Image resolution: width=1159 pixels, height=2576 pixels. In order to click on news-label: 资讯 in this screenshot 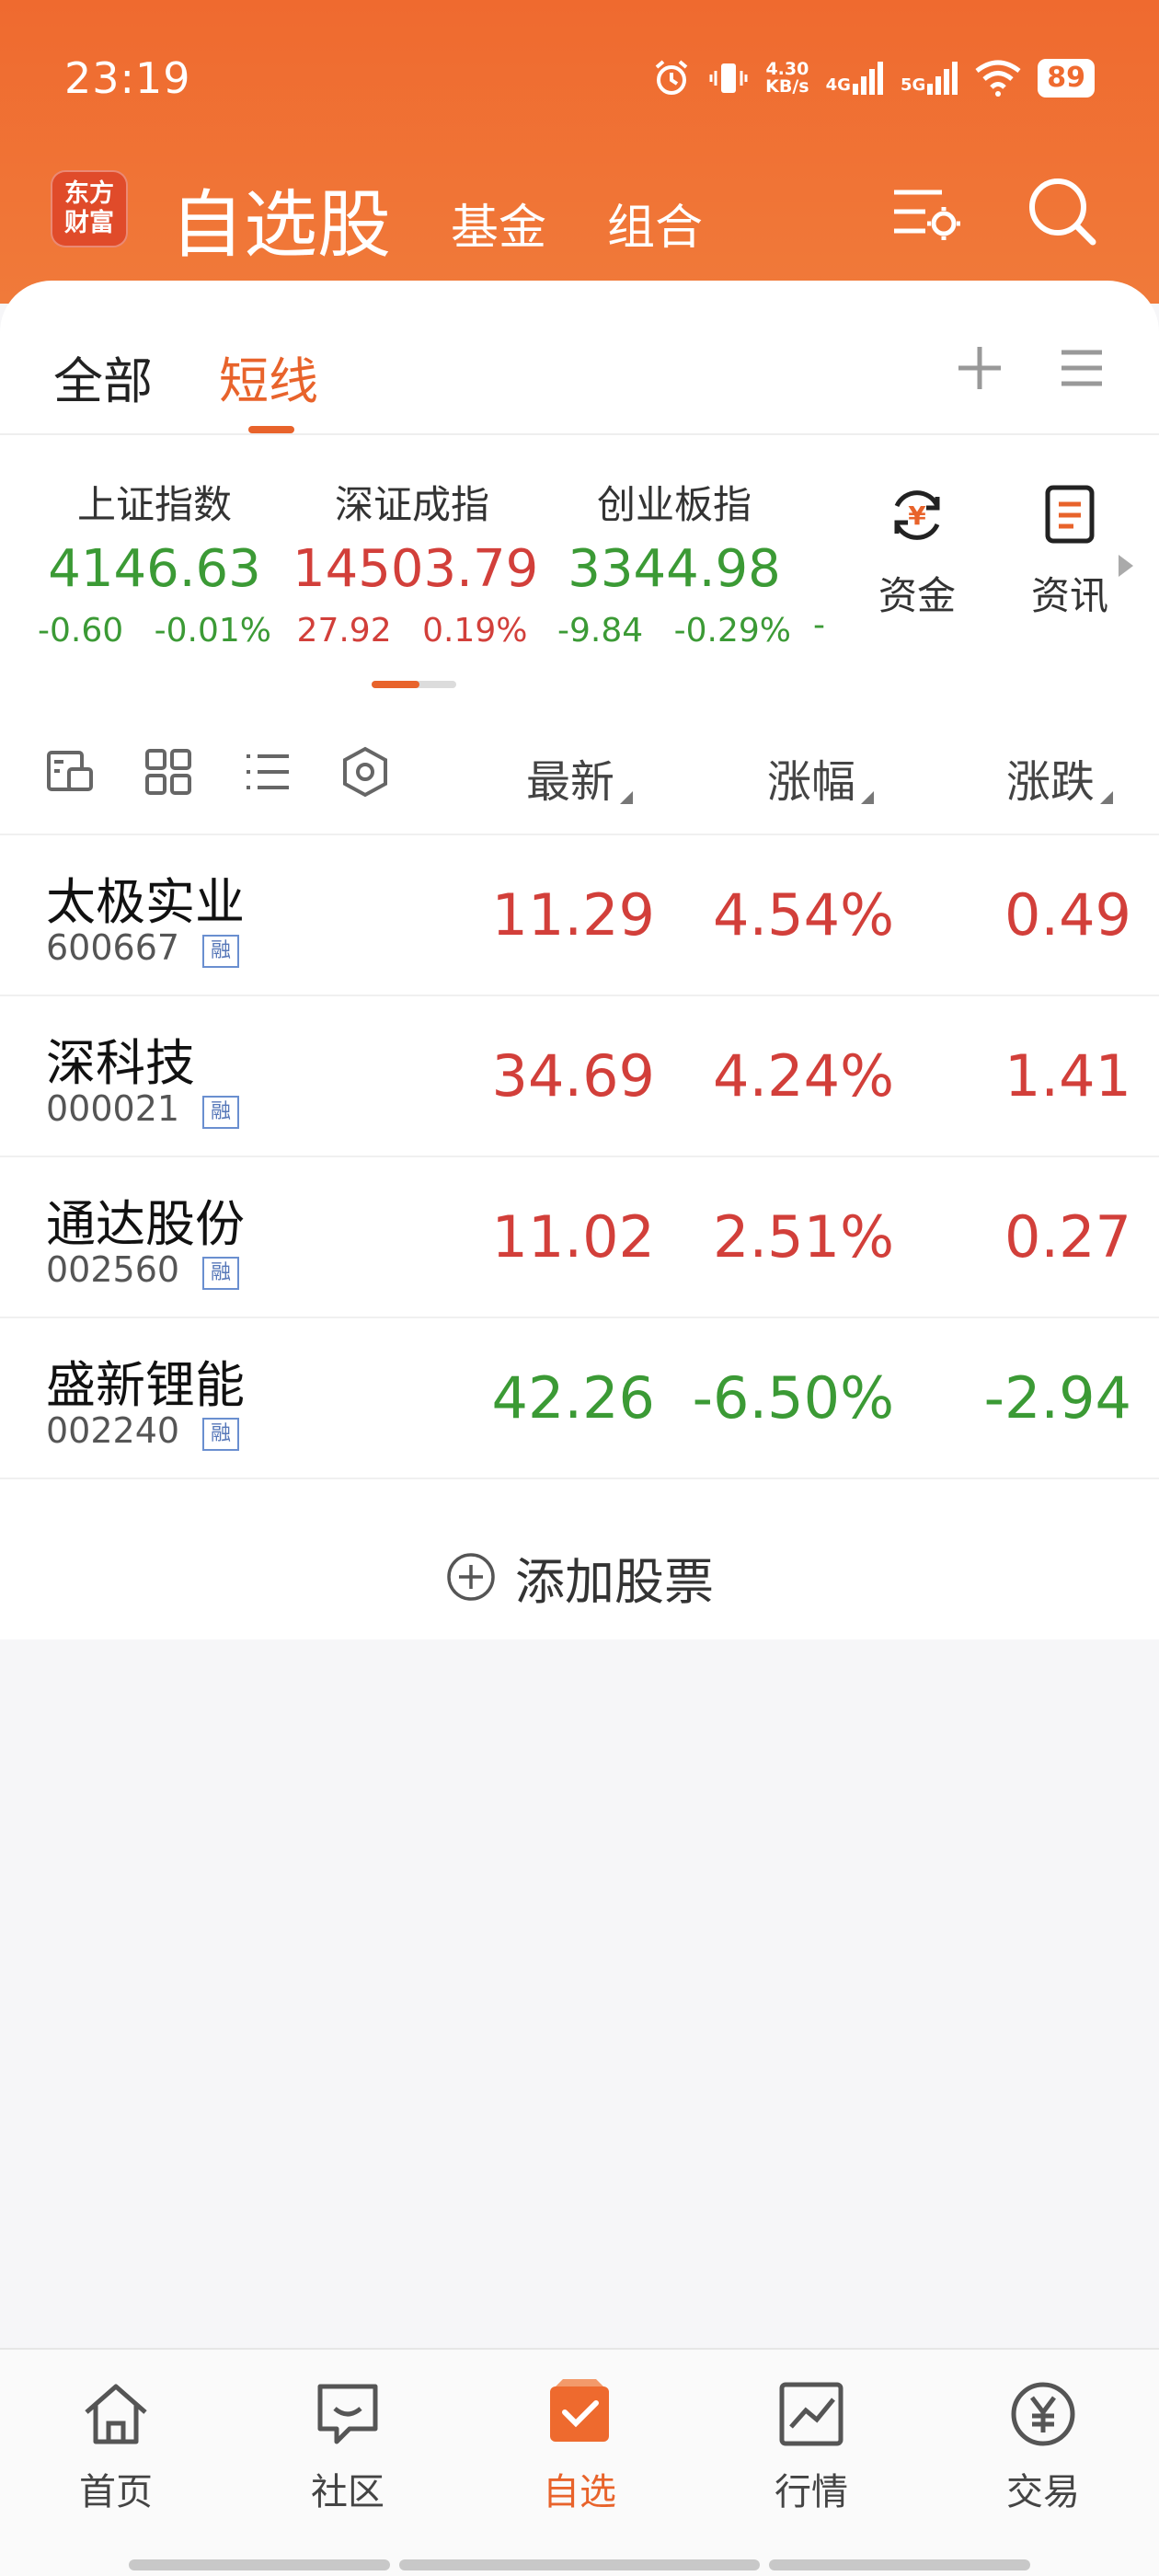, I will do `click(1069, 595)`.